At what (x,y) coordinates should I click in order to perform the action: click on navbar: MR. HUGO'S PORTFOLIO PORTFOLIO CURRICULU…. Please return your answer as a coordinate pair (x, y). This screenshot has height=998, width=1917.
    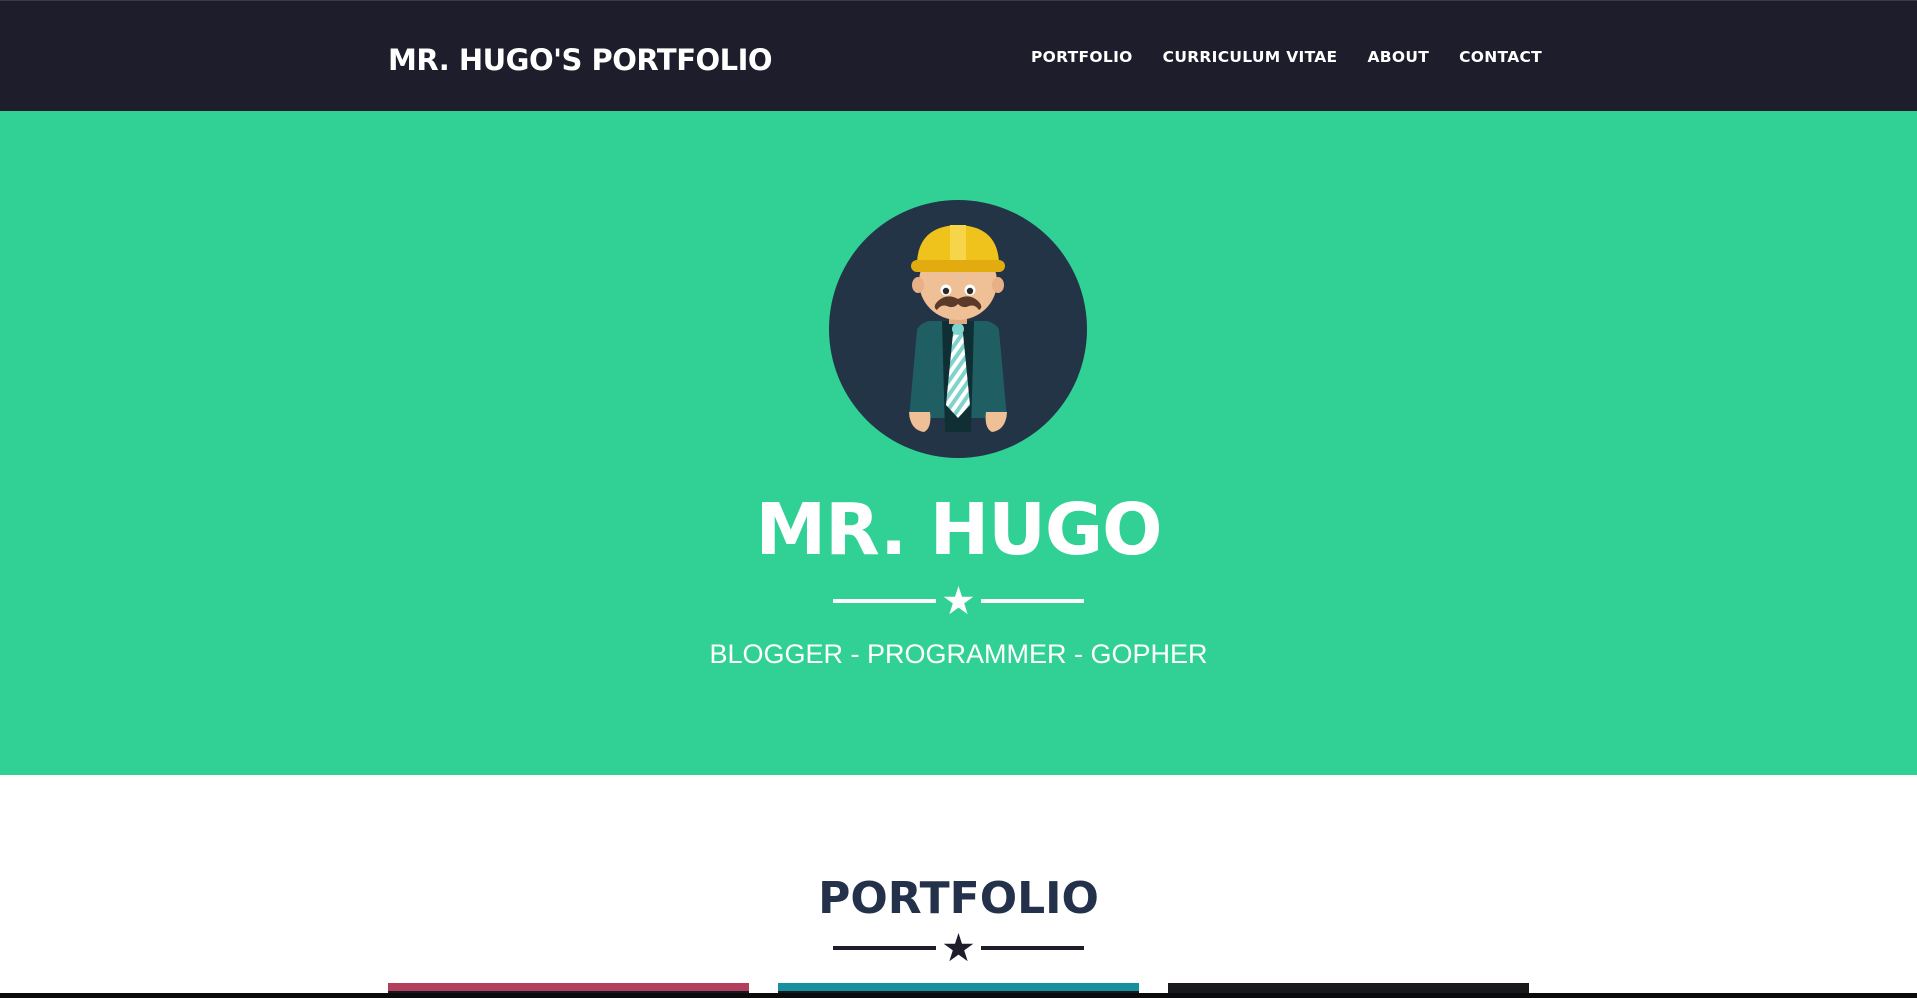
    Looking at the image, I should click on (958, 55).